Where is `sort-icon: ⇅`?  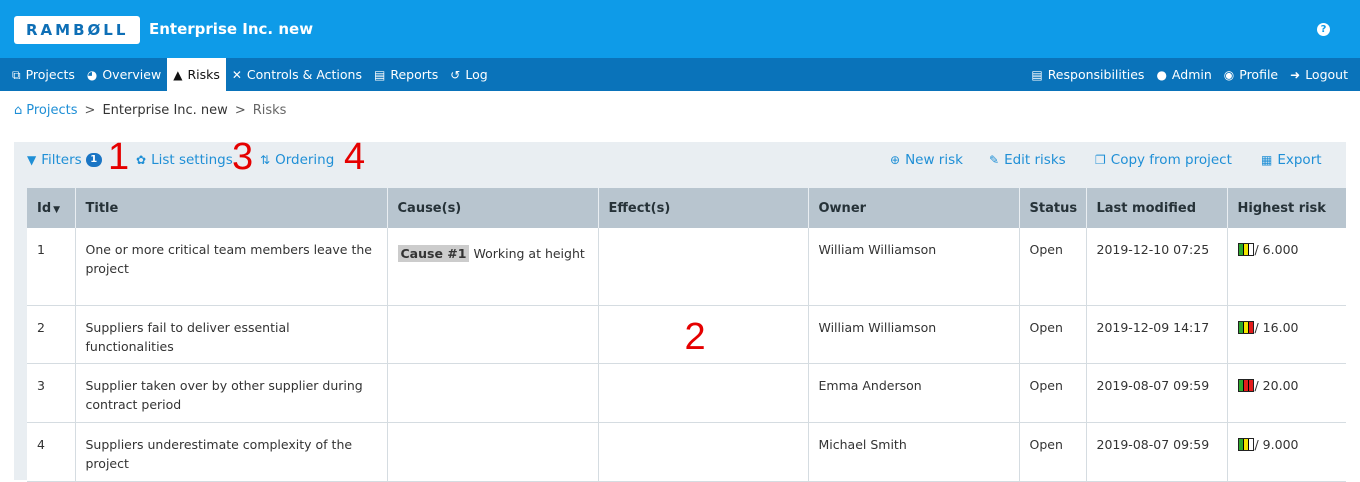 sort-icon: ⇅ is located at coordinates (265, 160).